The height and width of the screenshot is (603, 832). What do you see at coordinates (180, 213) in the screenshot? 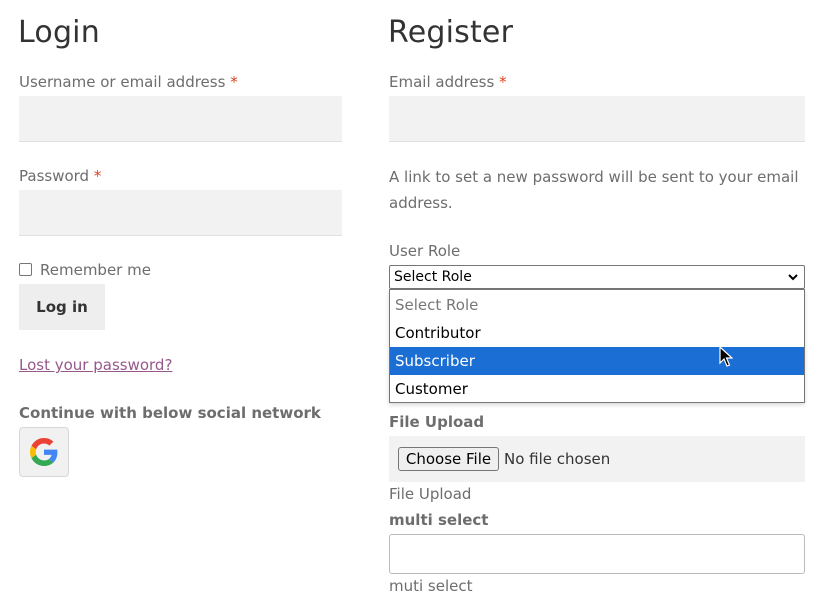
I see `password-input` at bounding box center [180, 213].